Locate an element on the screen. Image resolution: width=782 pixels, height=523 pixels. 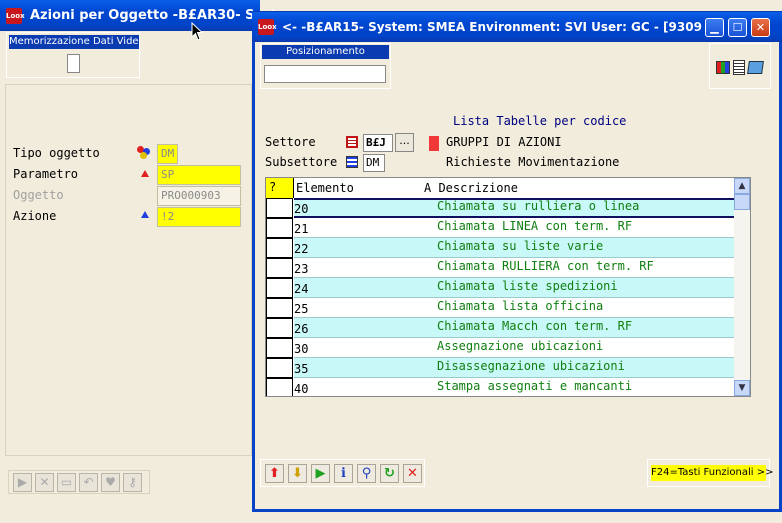
table-row: 24 Chiamata liste spedizioni is located at coordinates (500, 288).